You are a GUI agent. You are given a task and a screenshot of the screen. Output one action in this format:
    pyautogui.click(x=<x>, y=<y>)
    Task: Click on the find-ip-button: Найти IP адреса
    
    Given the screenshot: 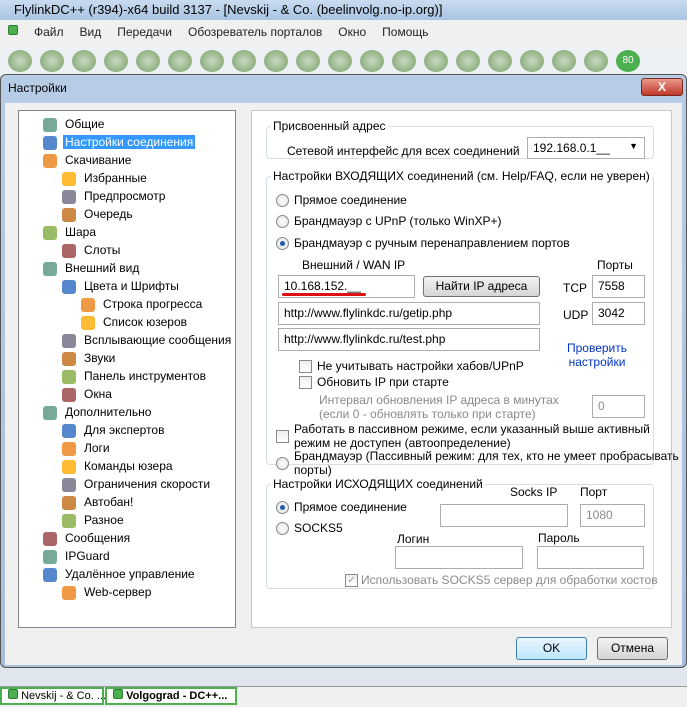 What is the action you would take?
    pyautogui.click(x=481, y=286)
    